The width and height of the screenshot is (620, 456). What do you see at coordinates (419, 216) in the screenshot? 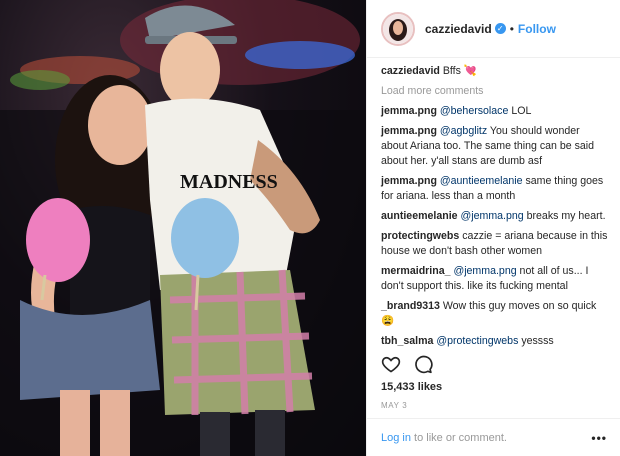
I see `comment-username: auntieemelanie` at bounding box center [419, 216].